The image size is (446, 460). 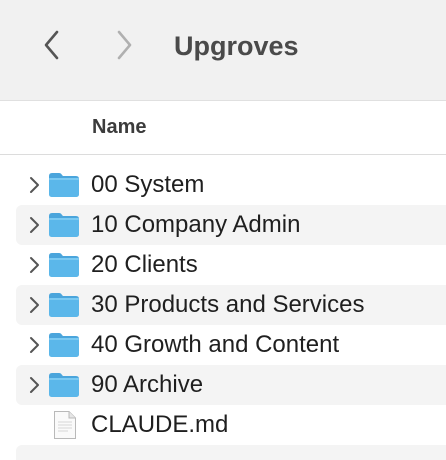 I want to click on item-name: CLAUDE.md, so click(x=160, y=424).